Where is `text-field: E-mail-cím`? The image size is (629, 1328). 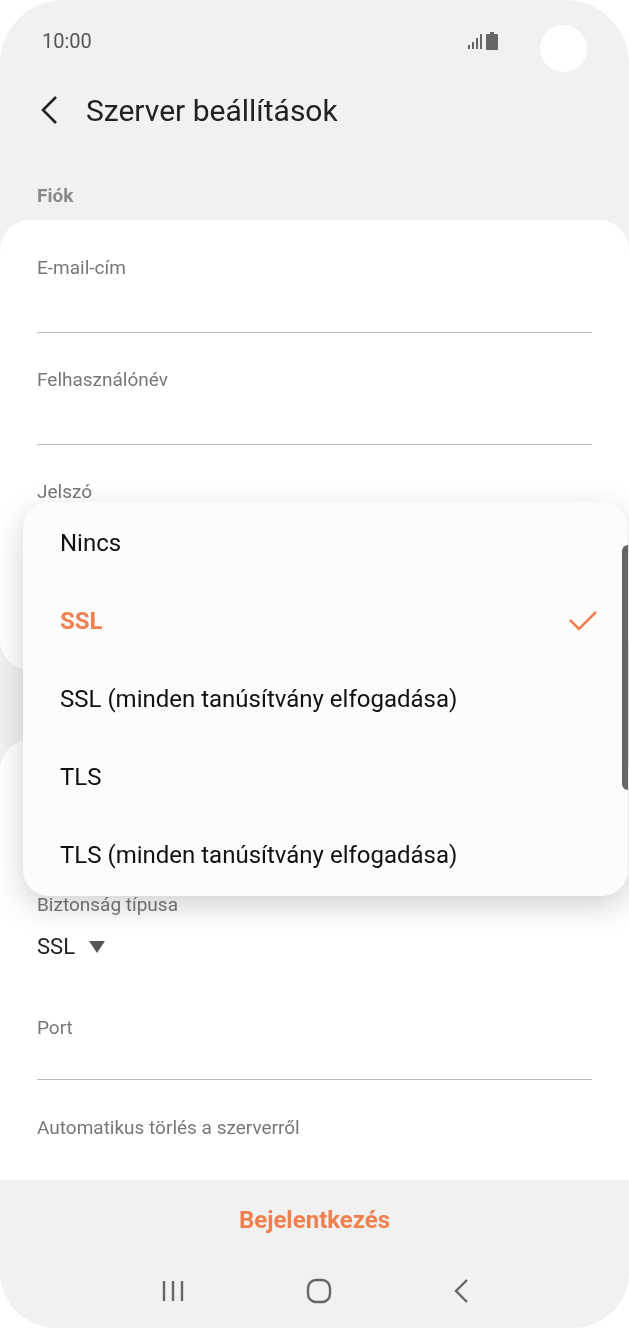 text-field: E-mail-cím is located at coordinates (314, 277).